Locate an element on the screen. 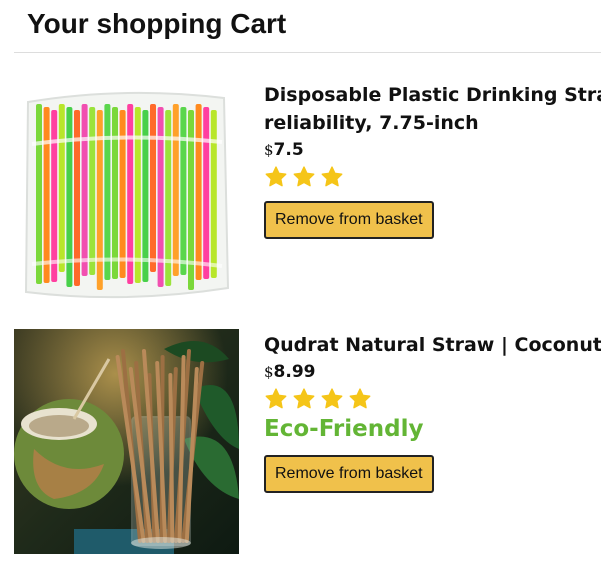 The height and width of the screenshot is (572, 601). coconut-straws-image is located at coordinates (126, 441).